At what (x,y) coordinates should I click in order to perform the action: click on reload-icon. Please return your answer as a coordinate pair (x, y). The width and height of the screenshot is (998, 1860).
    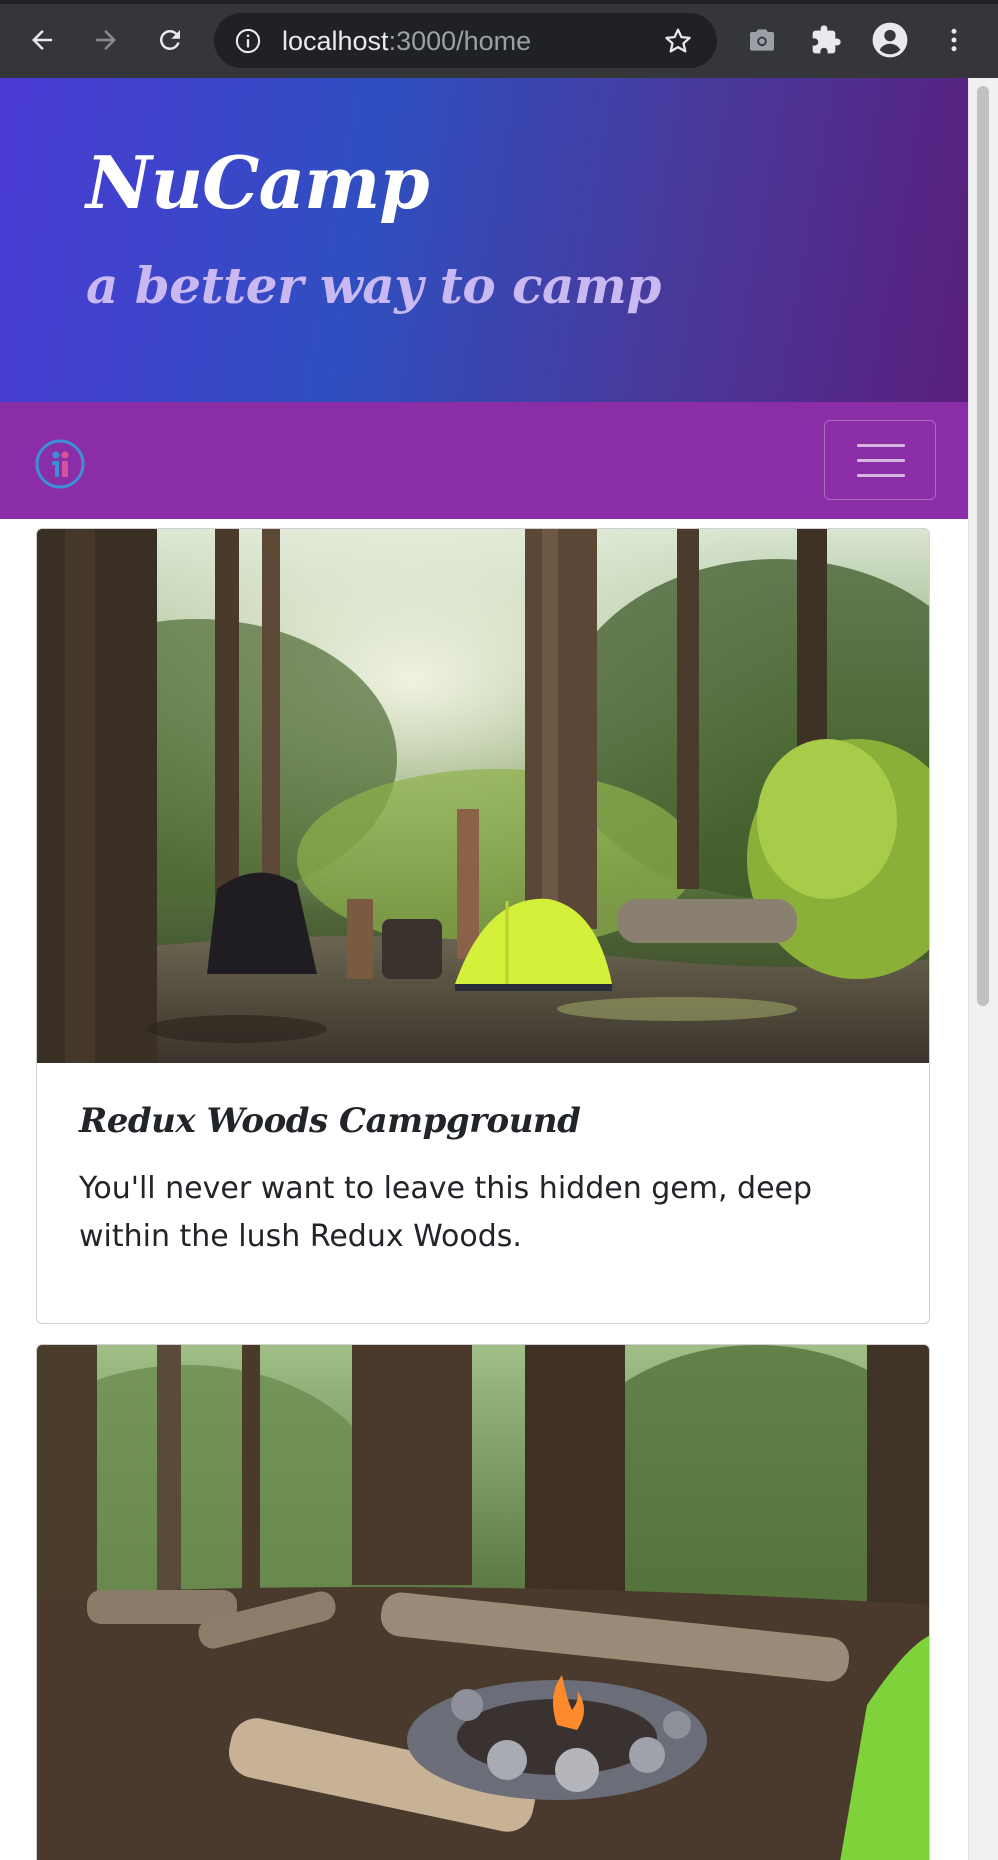
    Looking at the image, I should click on (170, 39).